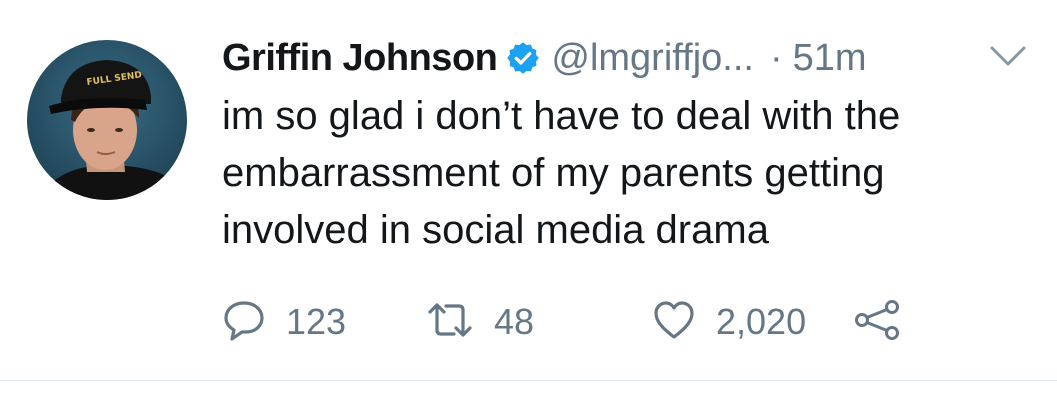  I want to click on verified-badge-icon, so click(523, 58).